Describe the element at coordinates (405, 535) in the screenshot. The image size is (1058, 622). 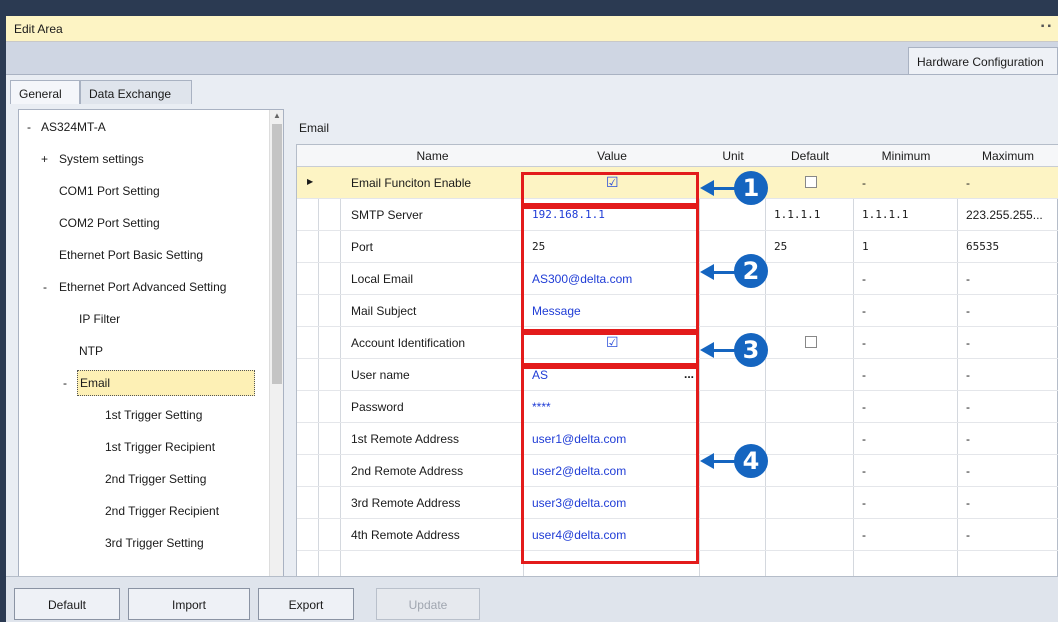
I see `cell-name: 4th Remote Address` at that location.